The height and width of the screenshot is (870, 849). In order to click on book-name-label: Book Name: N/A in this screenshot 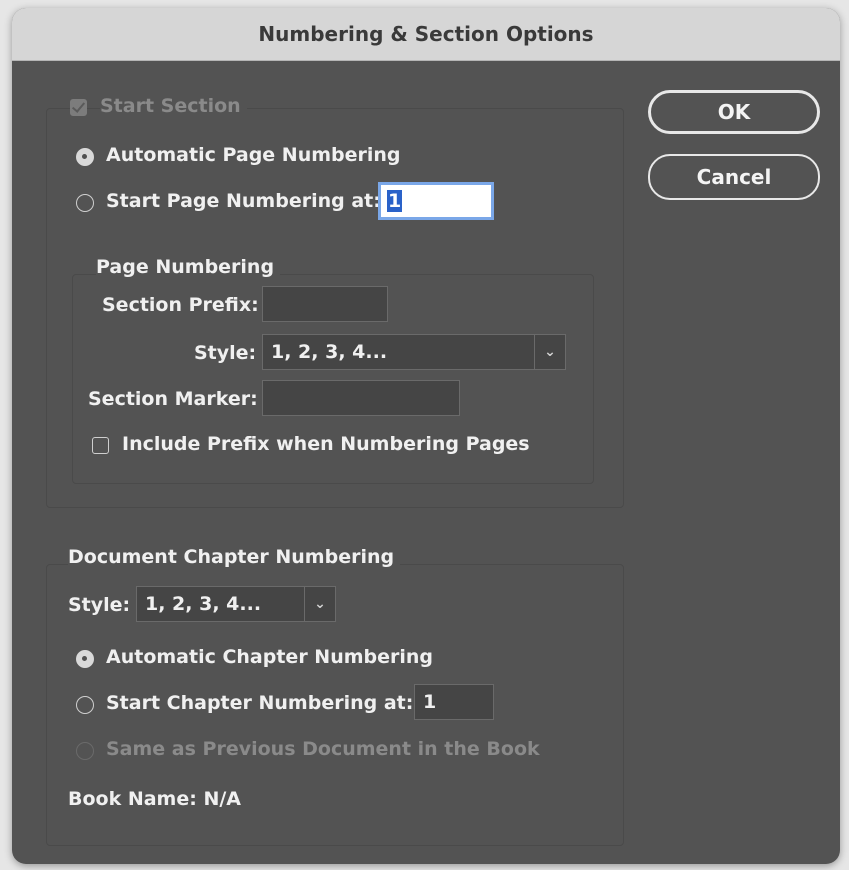, I will do `click(155, 799)`.